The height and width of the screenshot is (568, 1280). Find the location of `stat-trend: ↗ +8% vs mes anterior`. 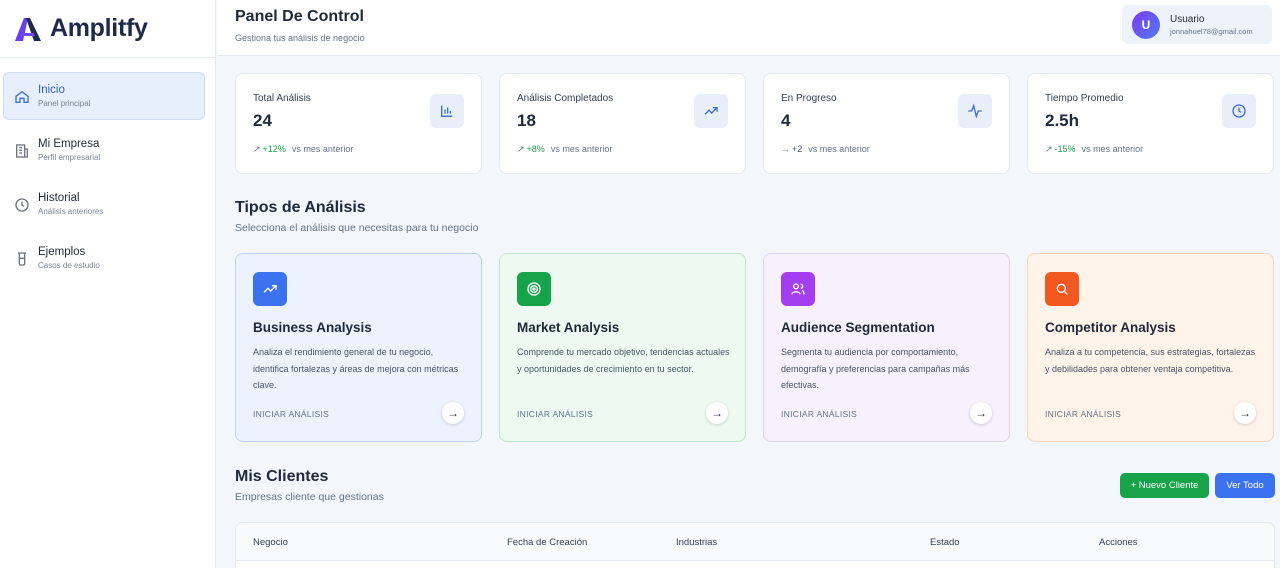

stat-trend: ↗ +8% vs mes anterior is located at coordinates (564, 149).